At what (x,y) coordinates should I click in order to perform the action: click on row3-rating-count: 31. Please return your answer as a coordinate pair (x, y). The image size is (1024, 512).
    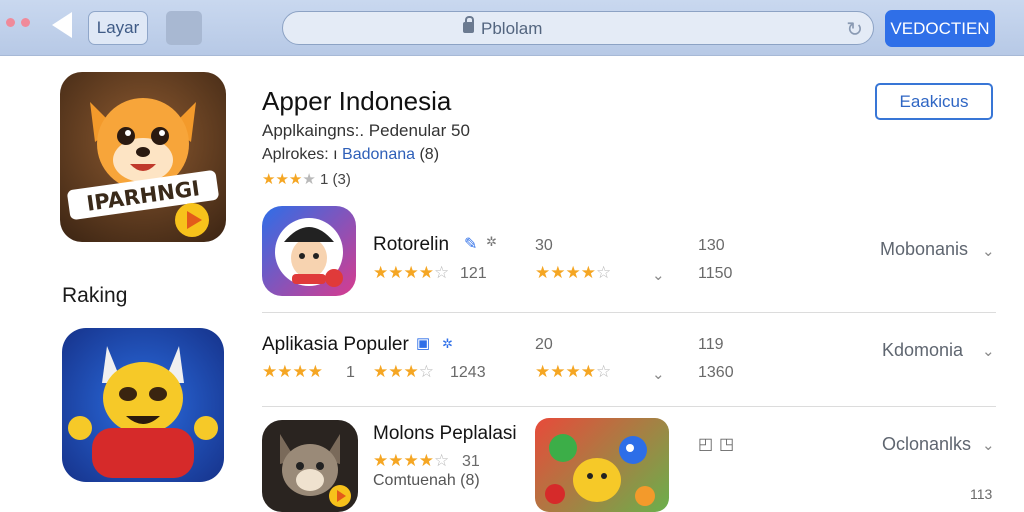
    Looking at the image, I should click on (471, 461).